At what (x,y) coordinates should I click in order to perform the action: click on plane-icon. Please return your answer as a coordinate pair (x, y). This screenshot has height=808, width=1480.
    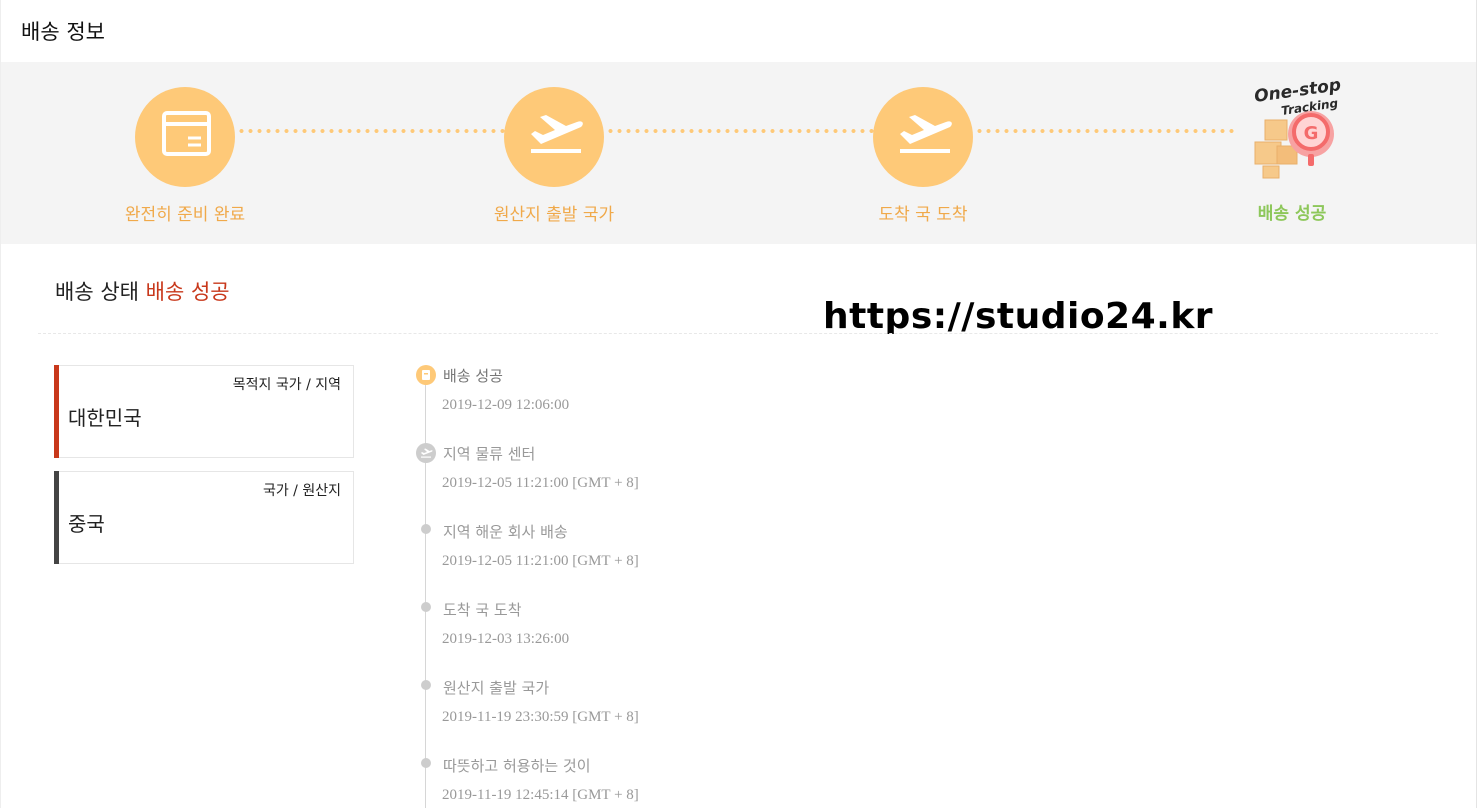
    Looking at the image, I should click on (426, 453).